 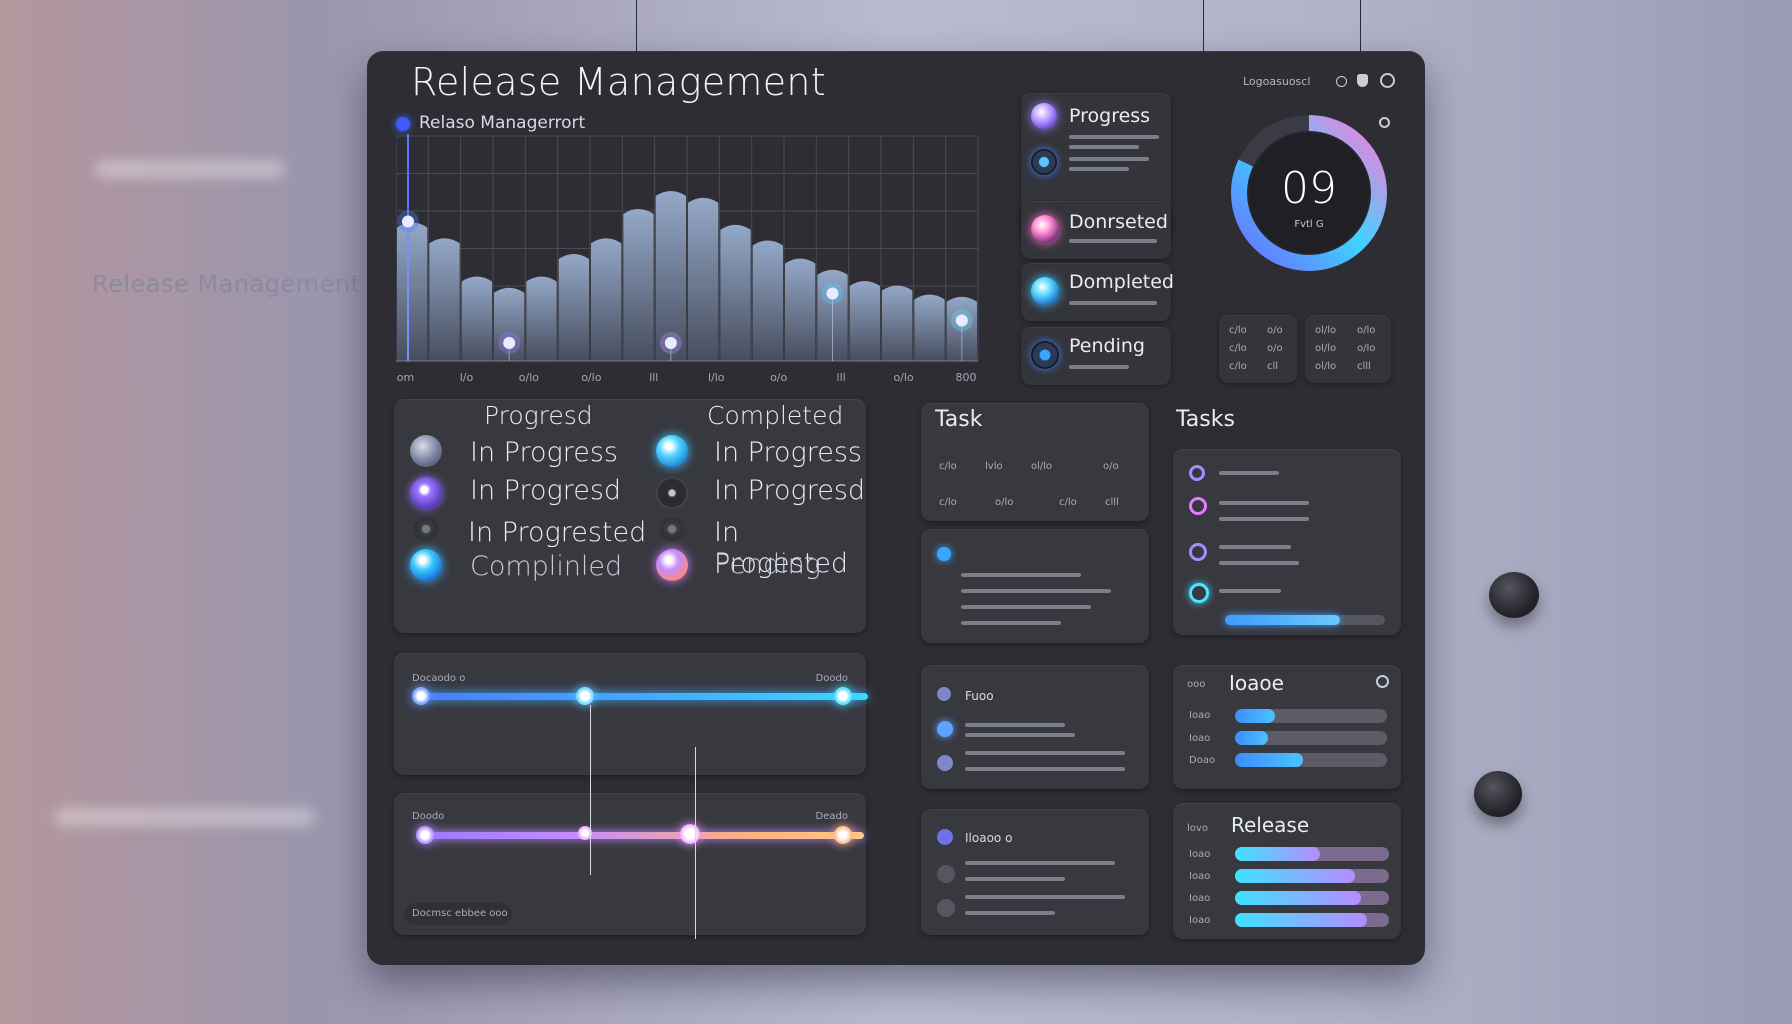 What do you see at coordinates (767, 564) in the screenshot?
I see `legend-item: Pending` at bounding box center [767, 564].